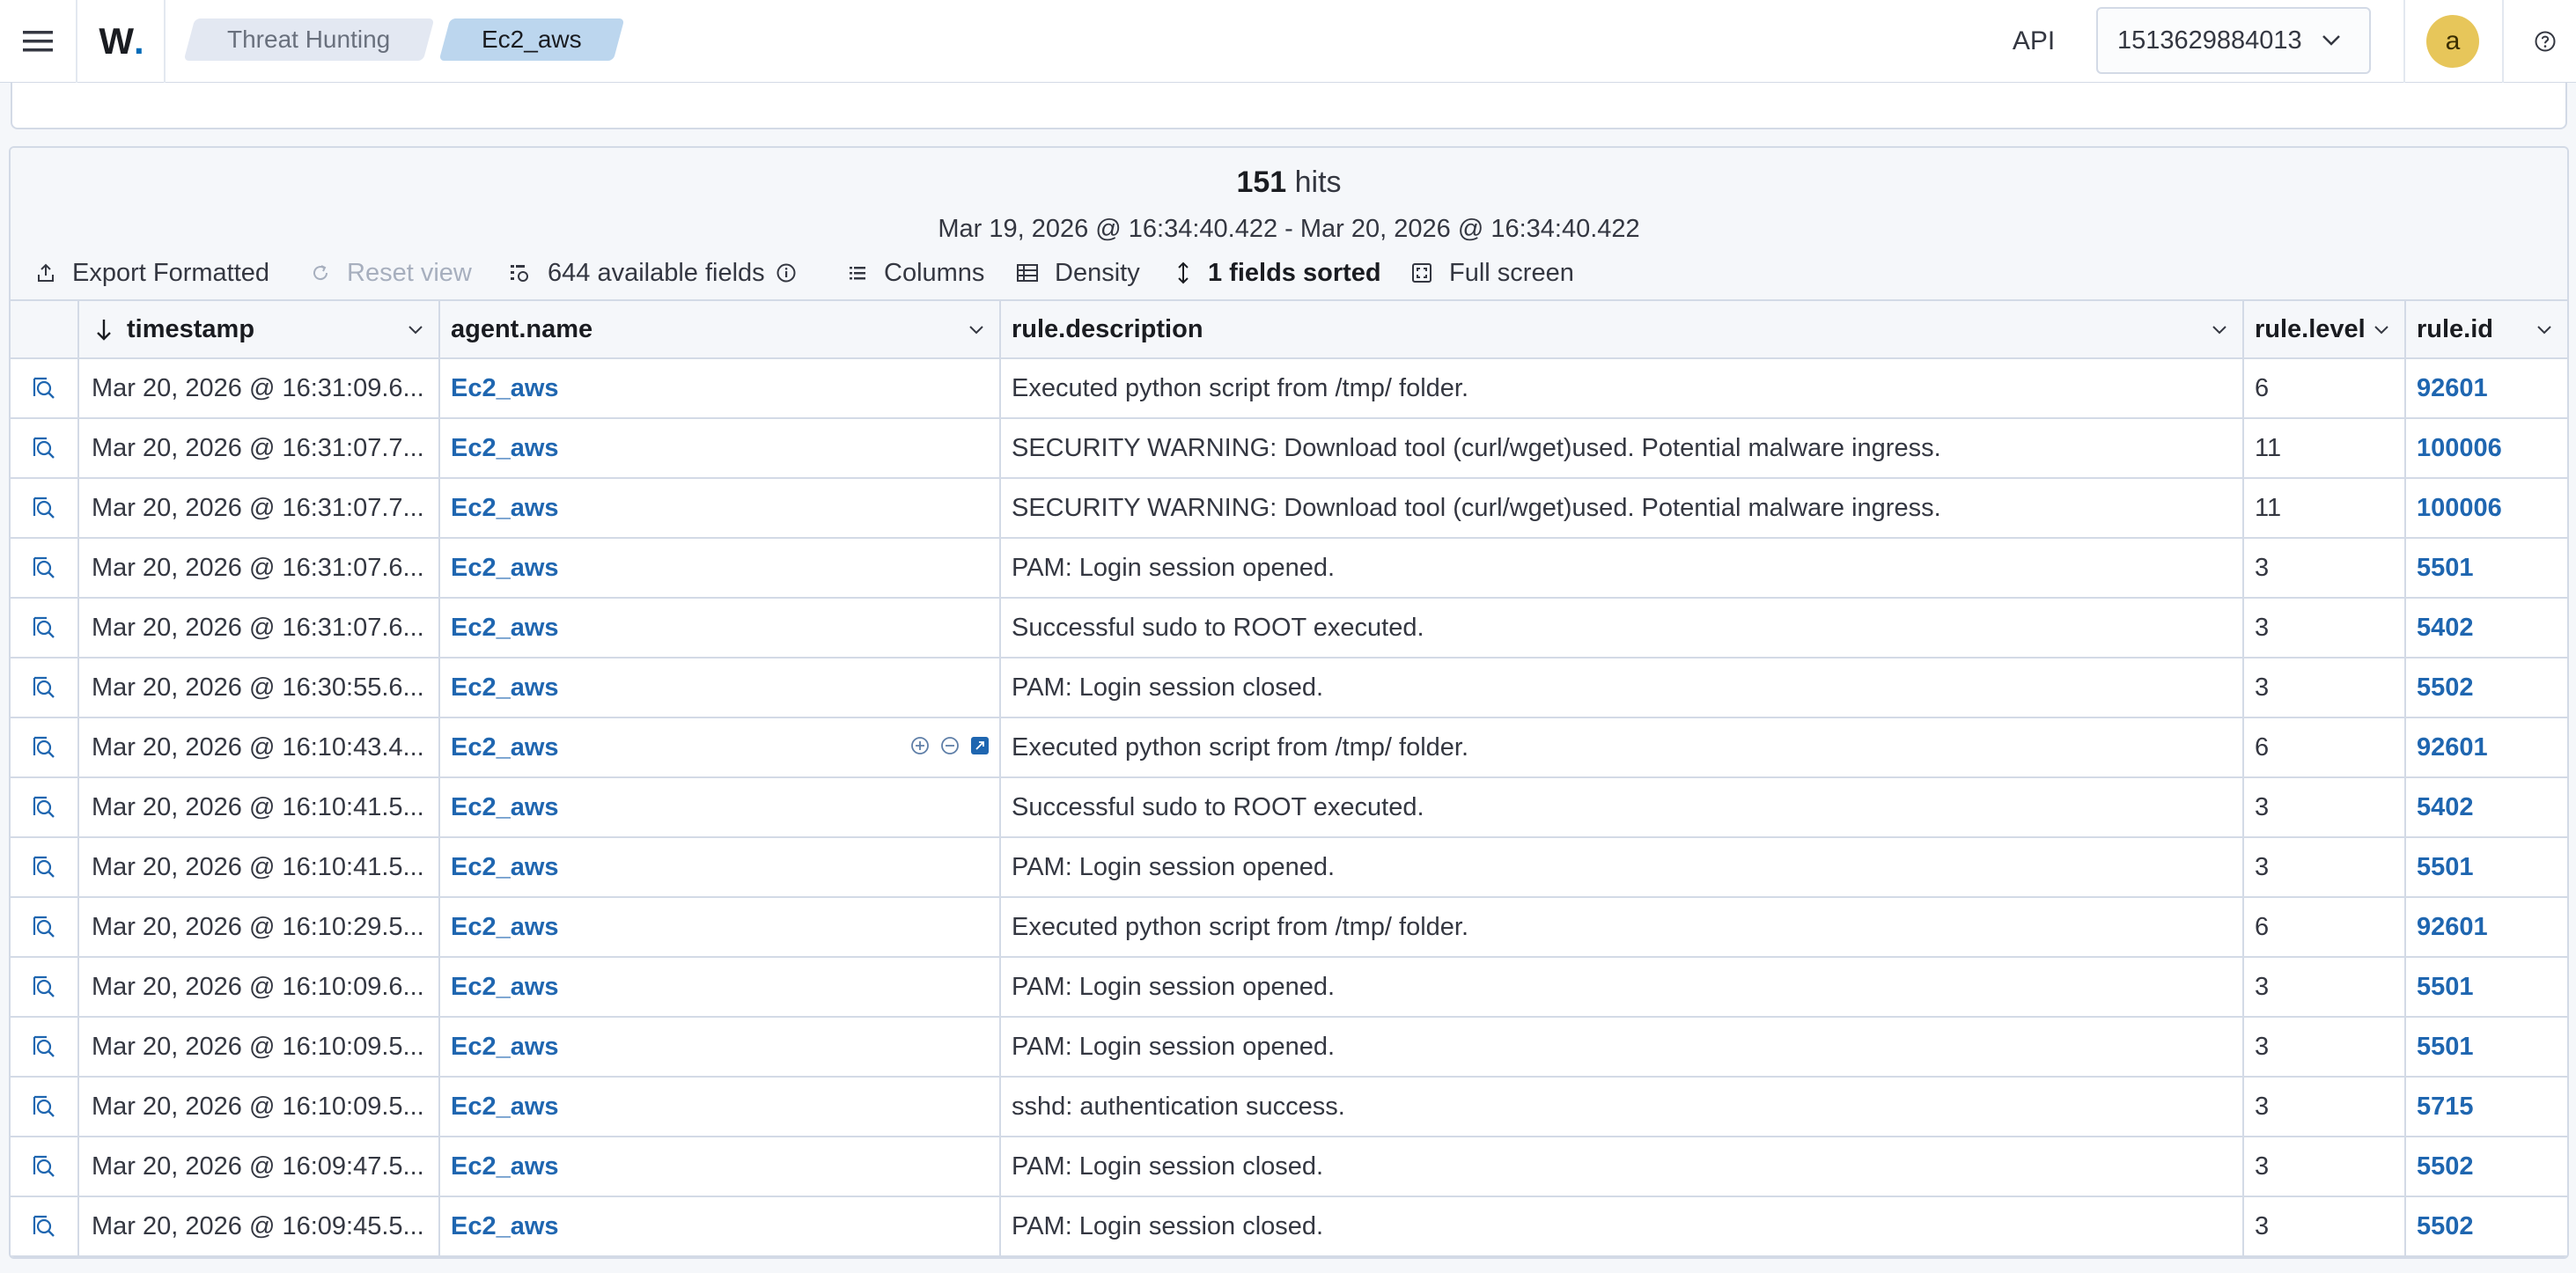 Image resolution: width=2576 pixels, height=1273 pixels. What do you see at coordinates (786, 272) in the screenshot?
I see `info-icon` at bounding box center [786, 272].